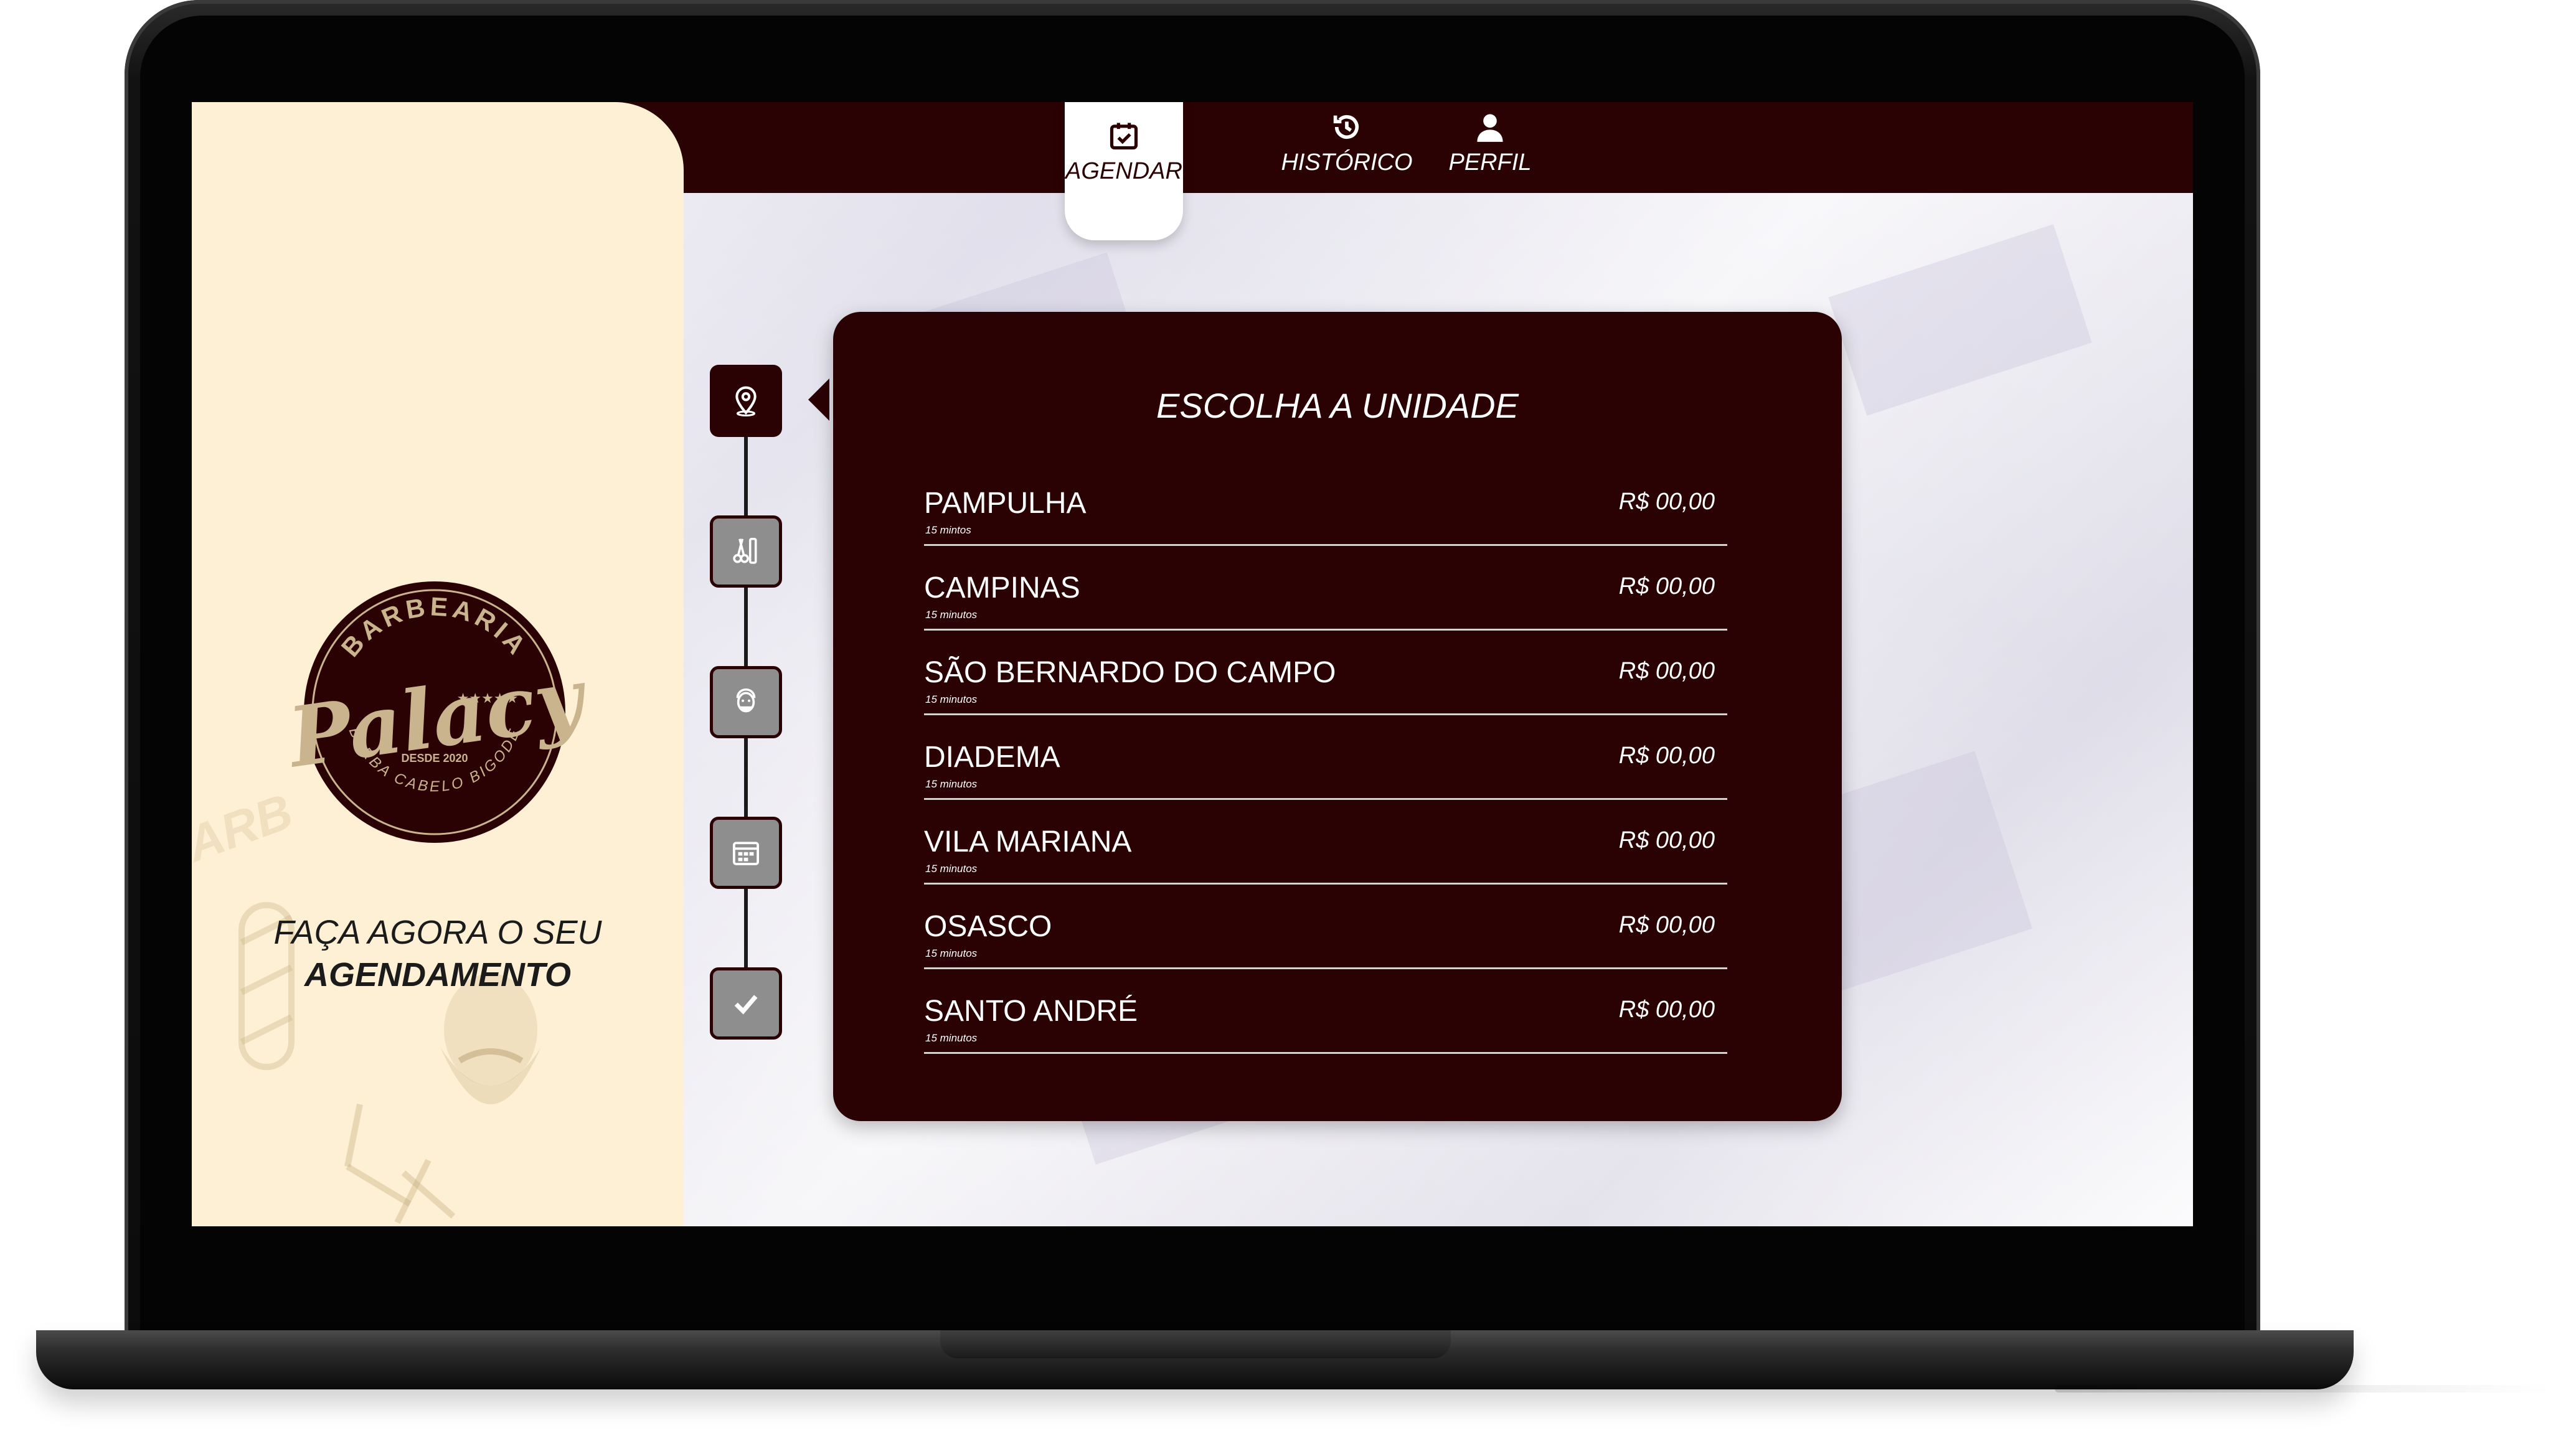  Describe the element at coordinates (1490, 143) in the screenshot. I see `nav-tab-perfil: PERFIL` at that location.